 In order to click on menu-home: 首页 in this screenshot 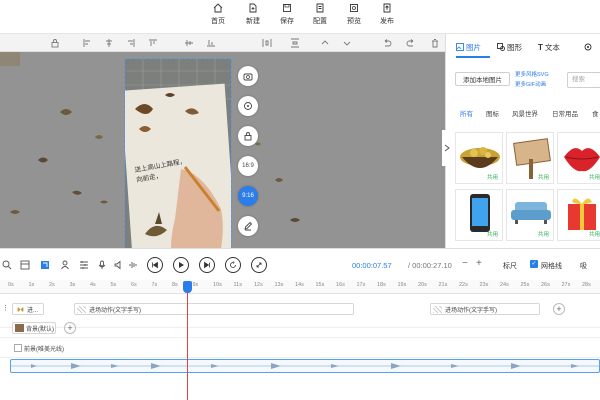, I will do `click(218, 14)`.